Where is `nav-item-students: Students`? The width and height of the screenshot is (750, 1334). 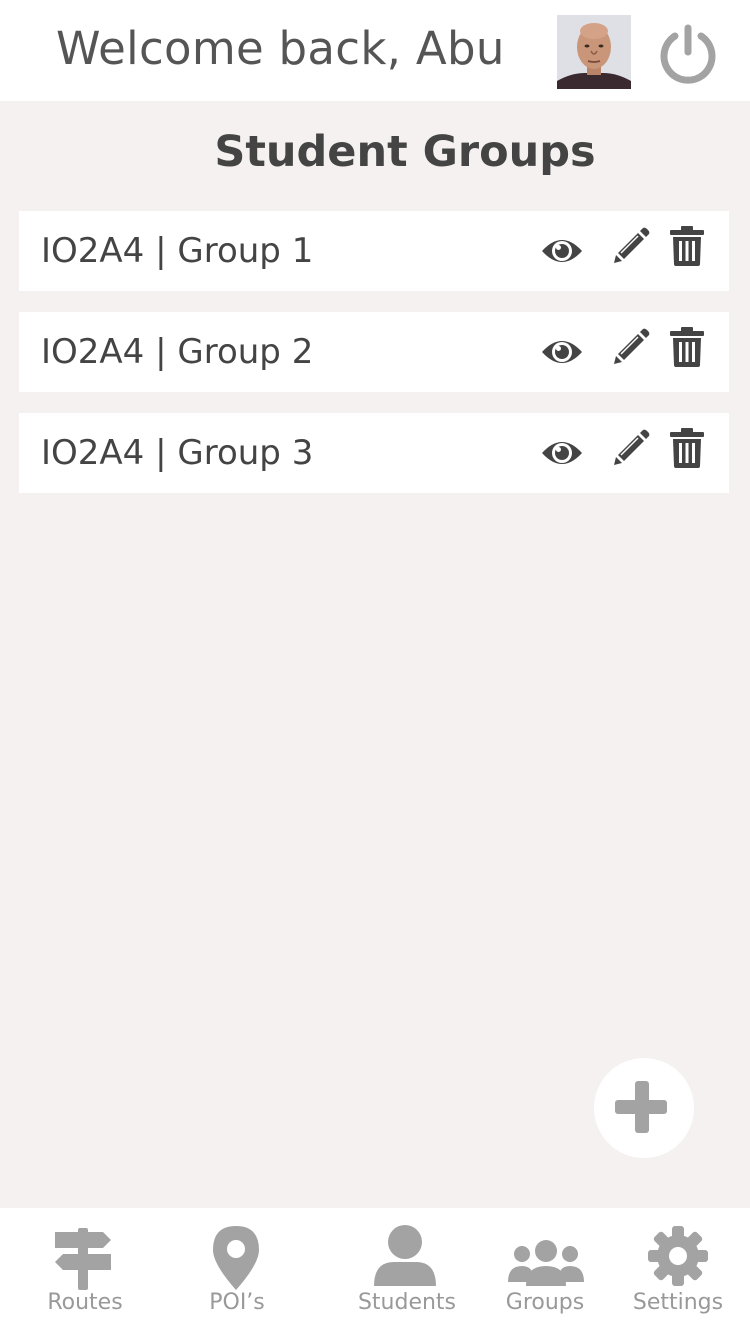
nav-item-students: Students is located at coordinates (407, 1271).